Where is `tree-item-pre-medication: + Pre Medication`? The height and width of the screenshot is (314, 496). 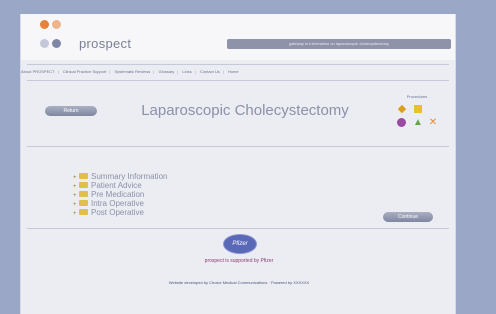
tree-item-pre-medication: + Pre Medication is located at coordinates (120, 194).